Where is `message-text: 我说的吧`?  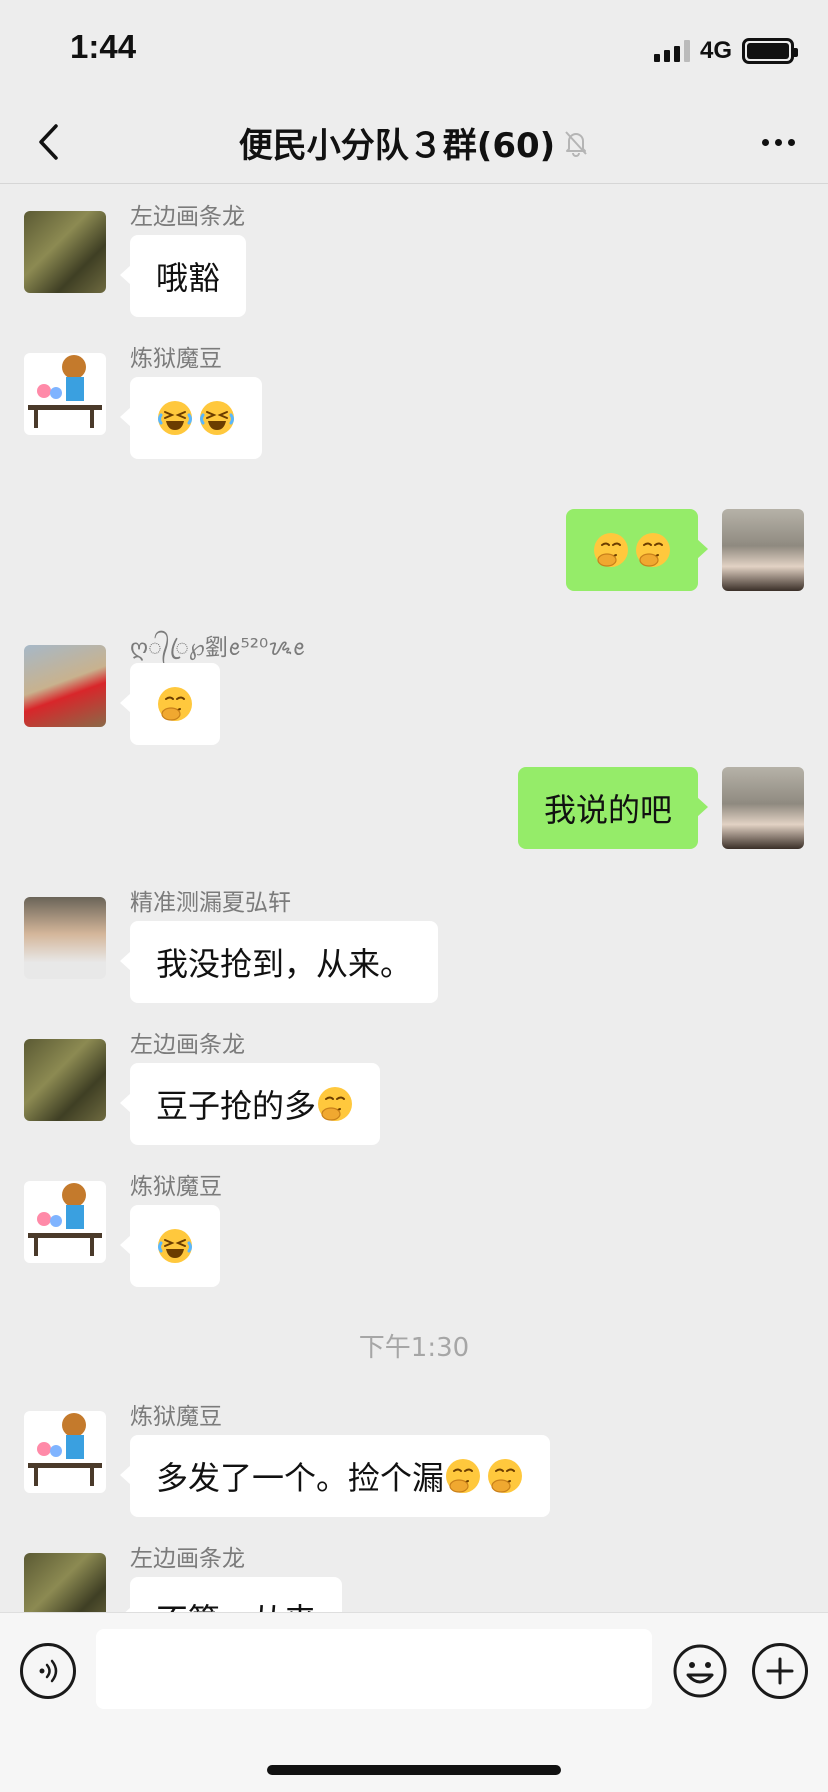
message-text: 我说的吧 is located at coordinates (607, 810).